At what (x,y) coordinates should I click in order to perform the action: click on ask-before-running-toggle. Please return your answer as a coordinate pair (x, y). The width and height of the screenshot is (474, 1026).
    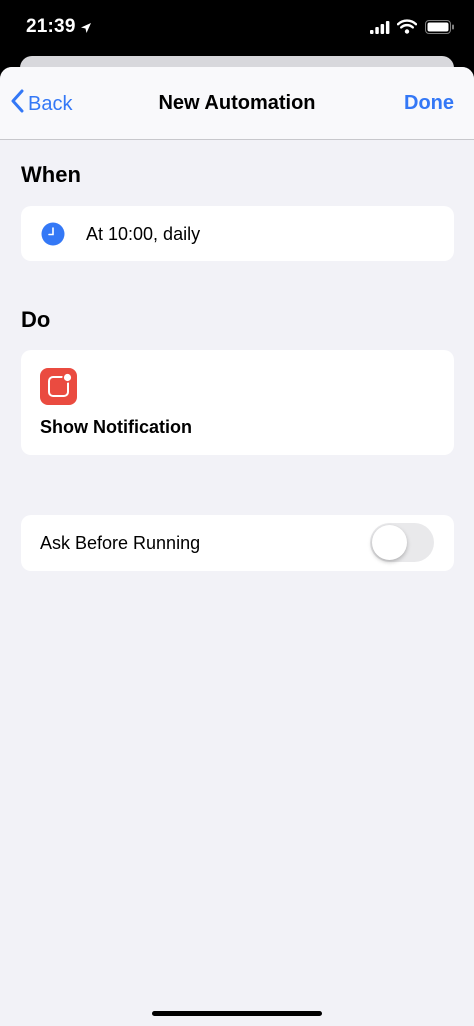
    Looking at the image, I should click on (402, 542).